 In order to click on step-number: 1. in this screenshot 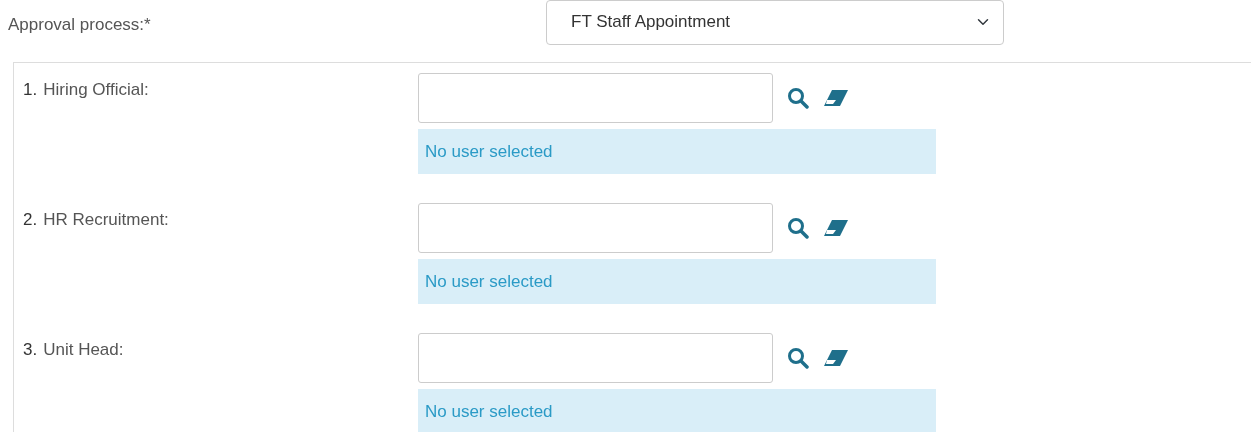, I will do `click(30, 89)`.